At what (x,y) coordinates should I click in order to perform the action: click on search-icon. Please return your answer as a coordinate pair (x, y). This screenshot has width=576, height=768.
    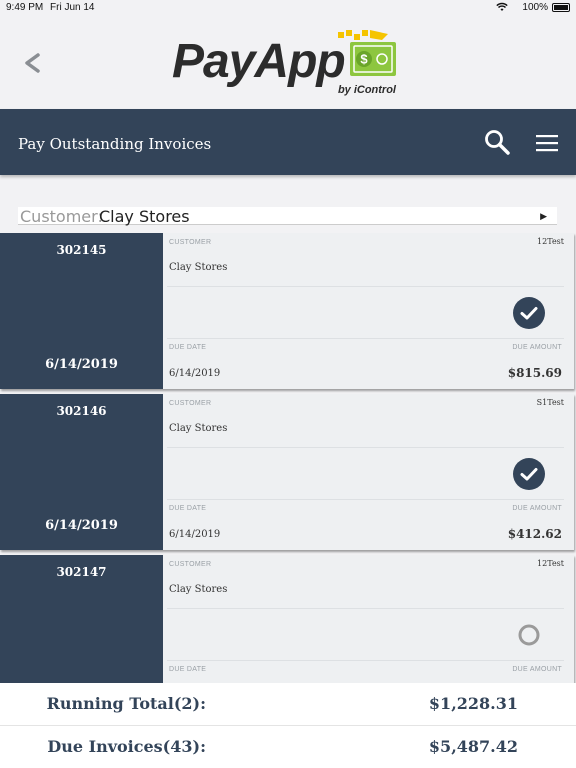
    Looking at the image, I should click on (497, 142).